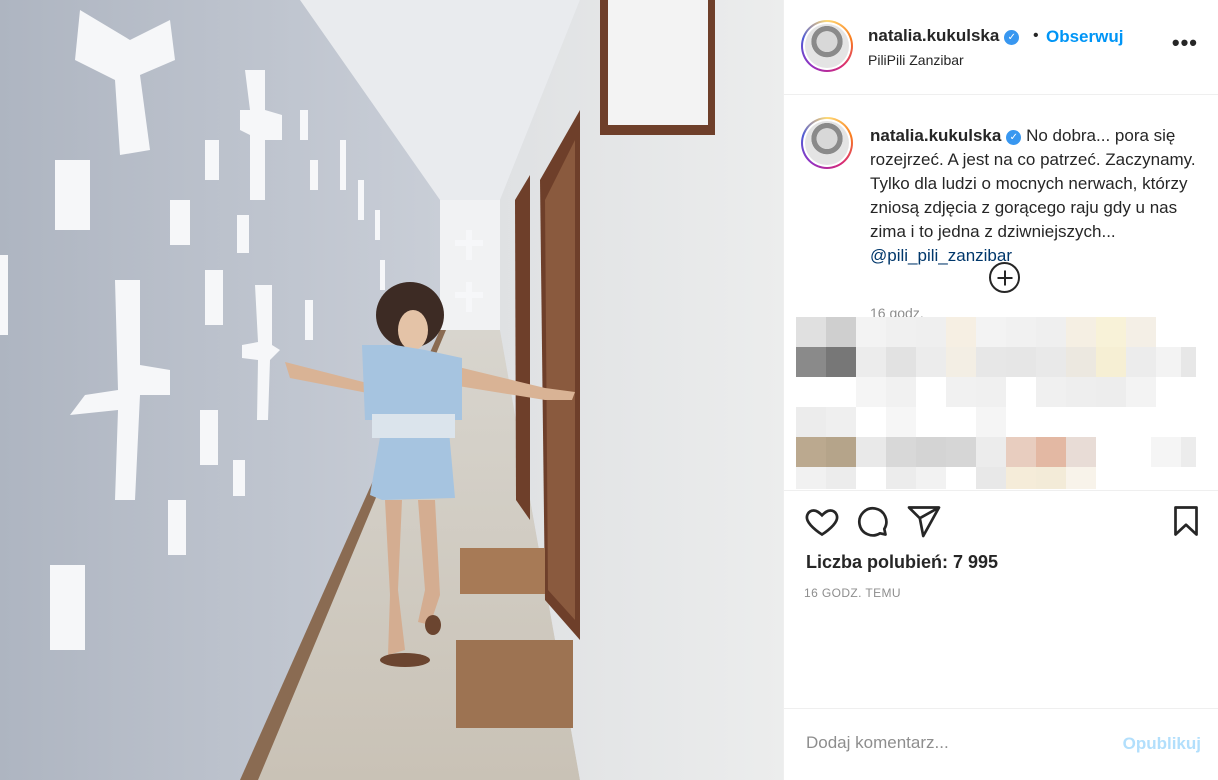  What do you see at coordinates (827, 46) in the screenshot?
I see `avatar` at bounding box center [827, 46].